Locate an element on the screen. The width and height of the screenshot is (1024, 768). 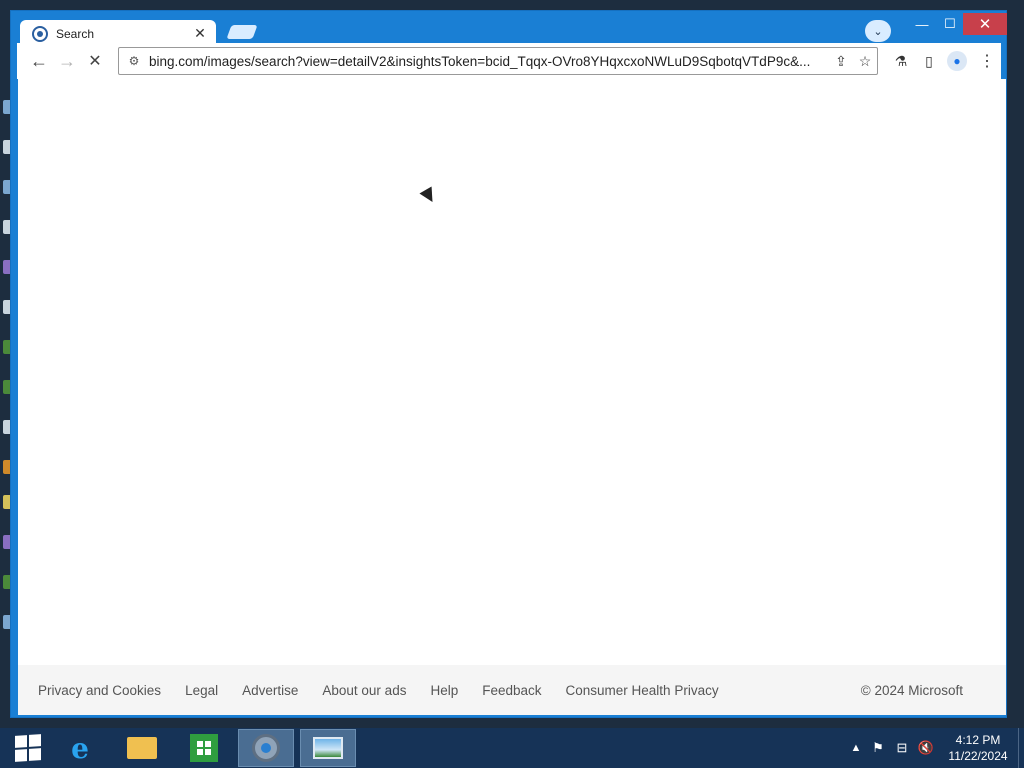
taskbar-chrome is located at coordinates (266, 748).